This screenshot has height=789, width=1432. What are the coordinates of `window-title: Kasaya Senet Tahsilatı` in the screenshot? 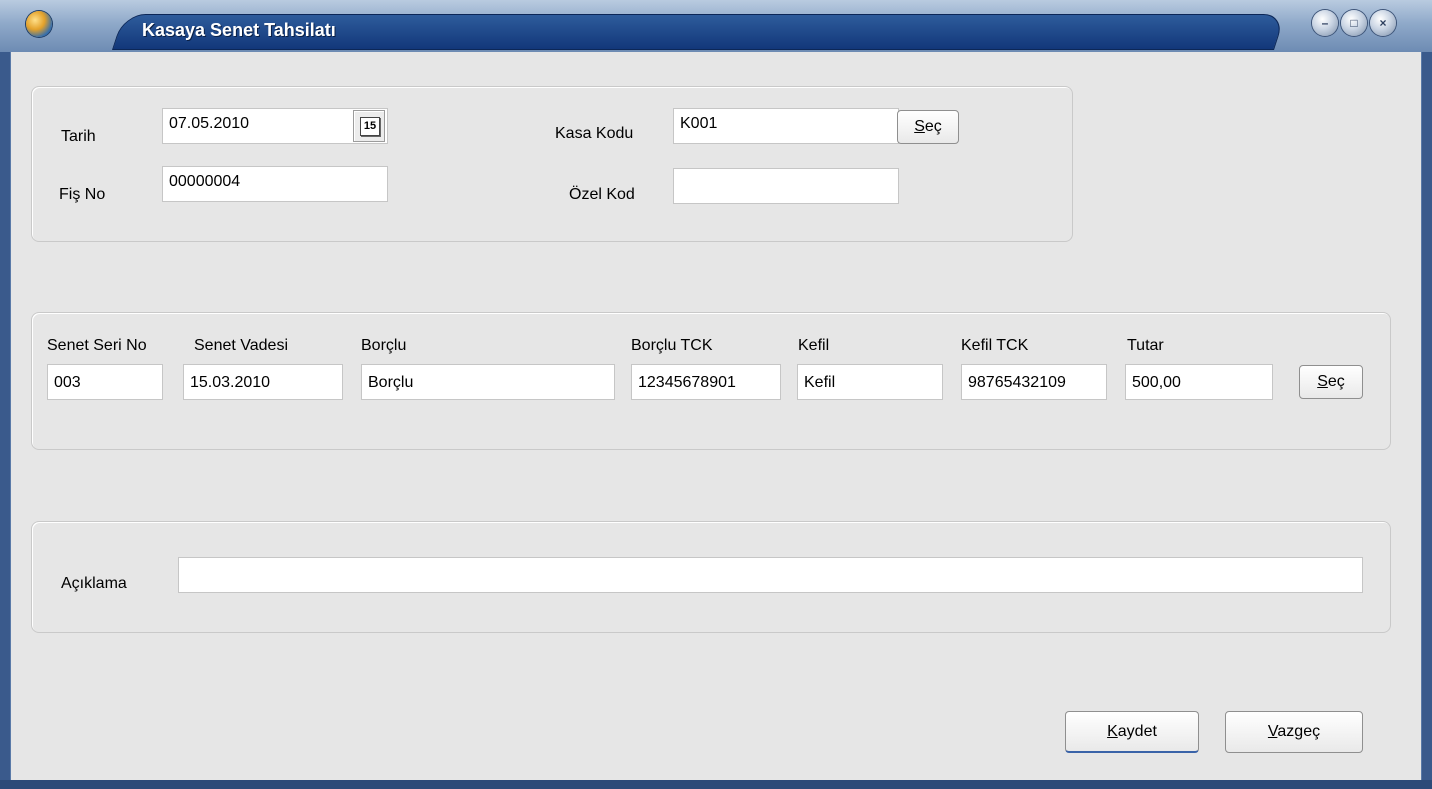 It's located at (239, 30).